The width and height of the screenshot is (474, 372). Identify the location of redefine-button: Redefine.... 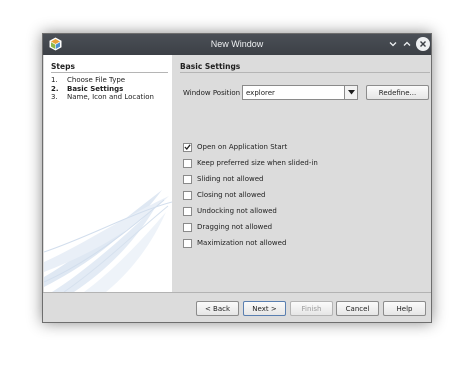
(397, 92).